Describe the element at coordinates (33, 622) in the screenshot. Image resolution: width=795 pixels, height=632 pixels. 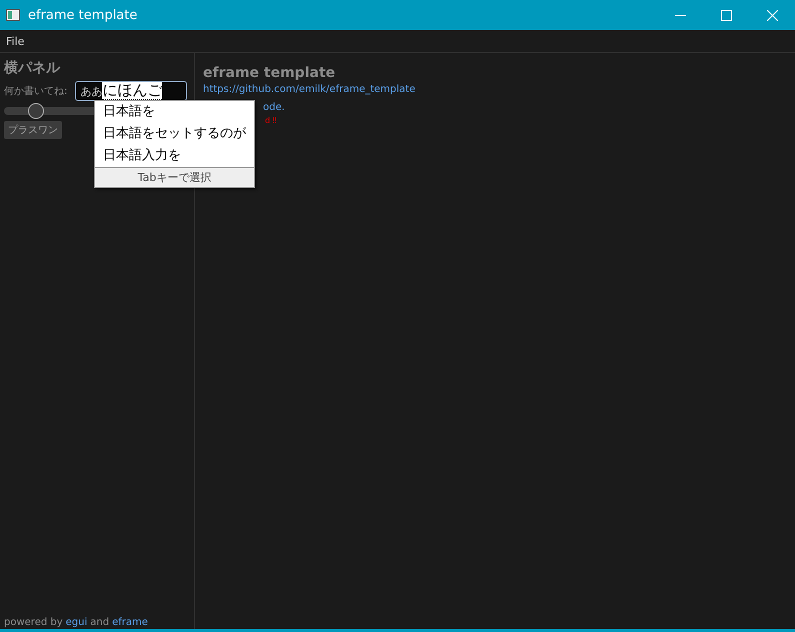
I see `footer-text: powered by` at that location.